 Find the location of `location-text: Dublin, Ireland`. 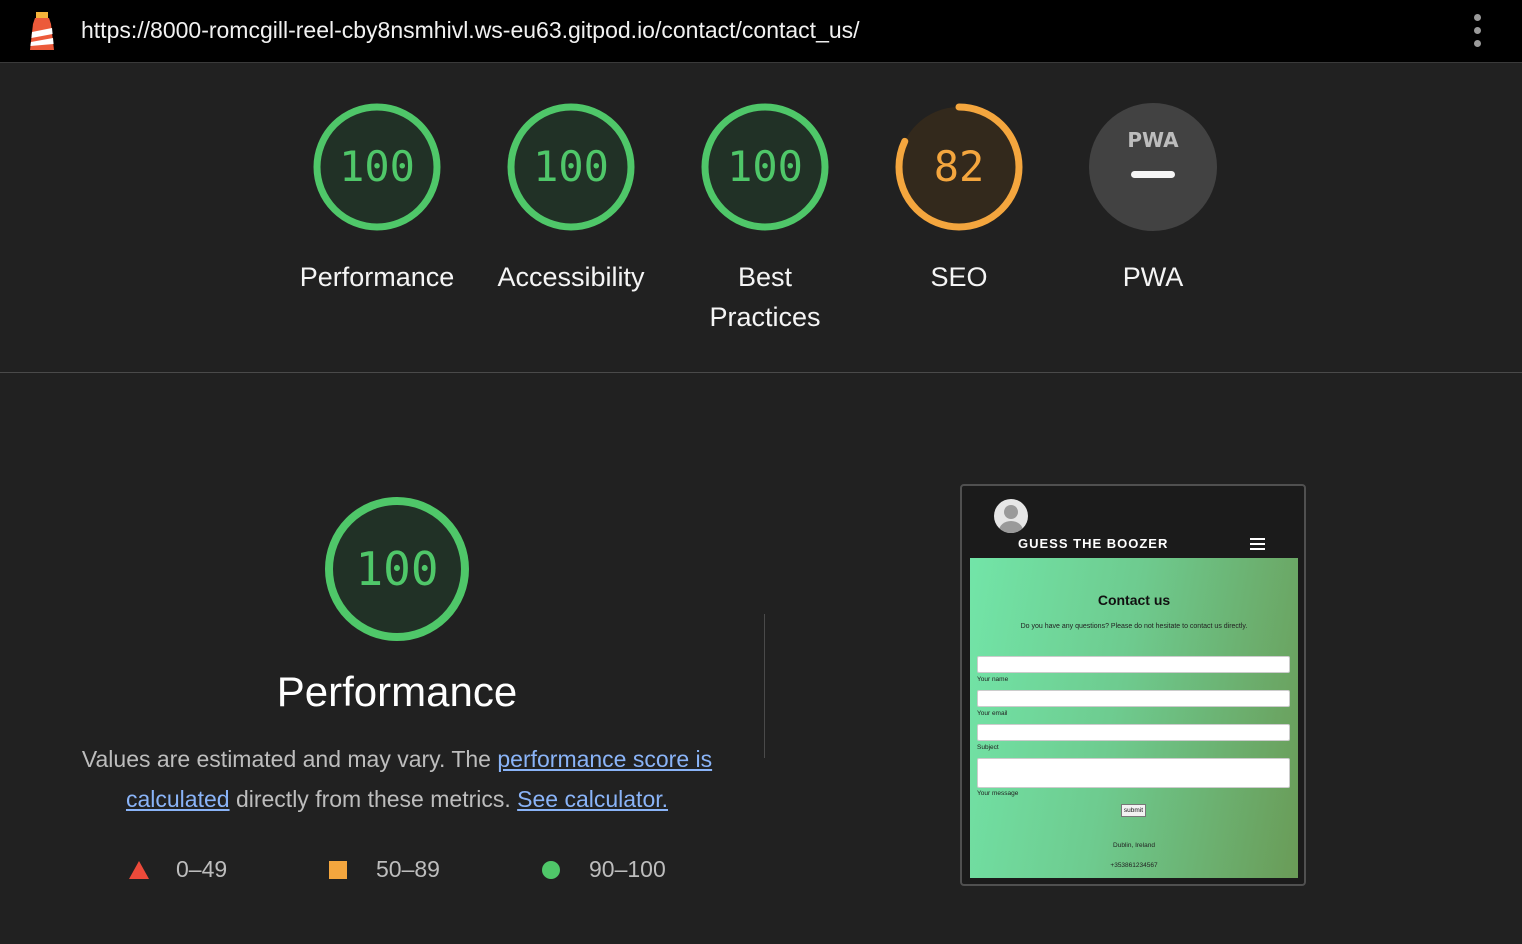

location-text: Dublin, Ireland is located at coordinates (1134, 845).